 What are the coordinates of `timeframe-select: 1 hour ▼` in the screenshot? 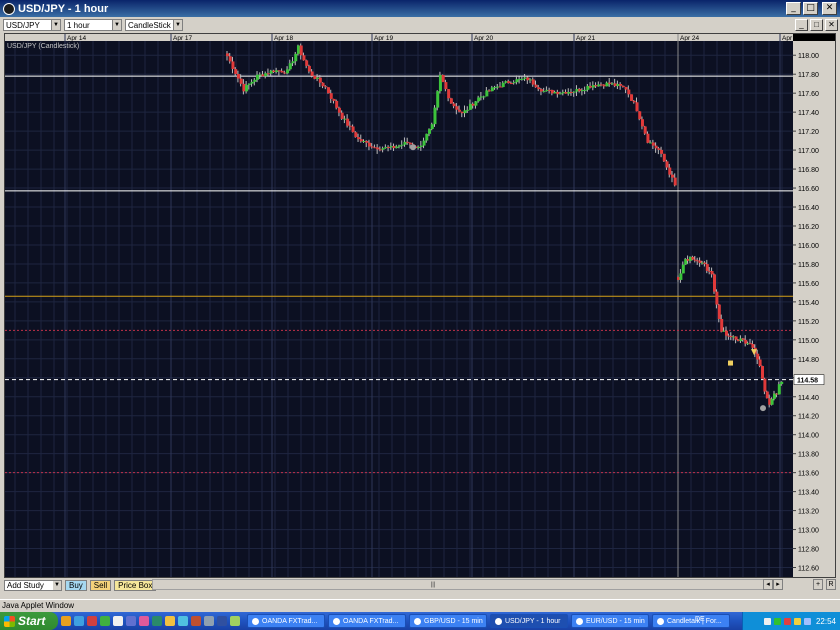 It's located at (93, 25).